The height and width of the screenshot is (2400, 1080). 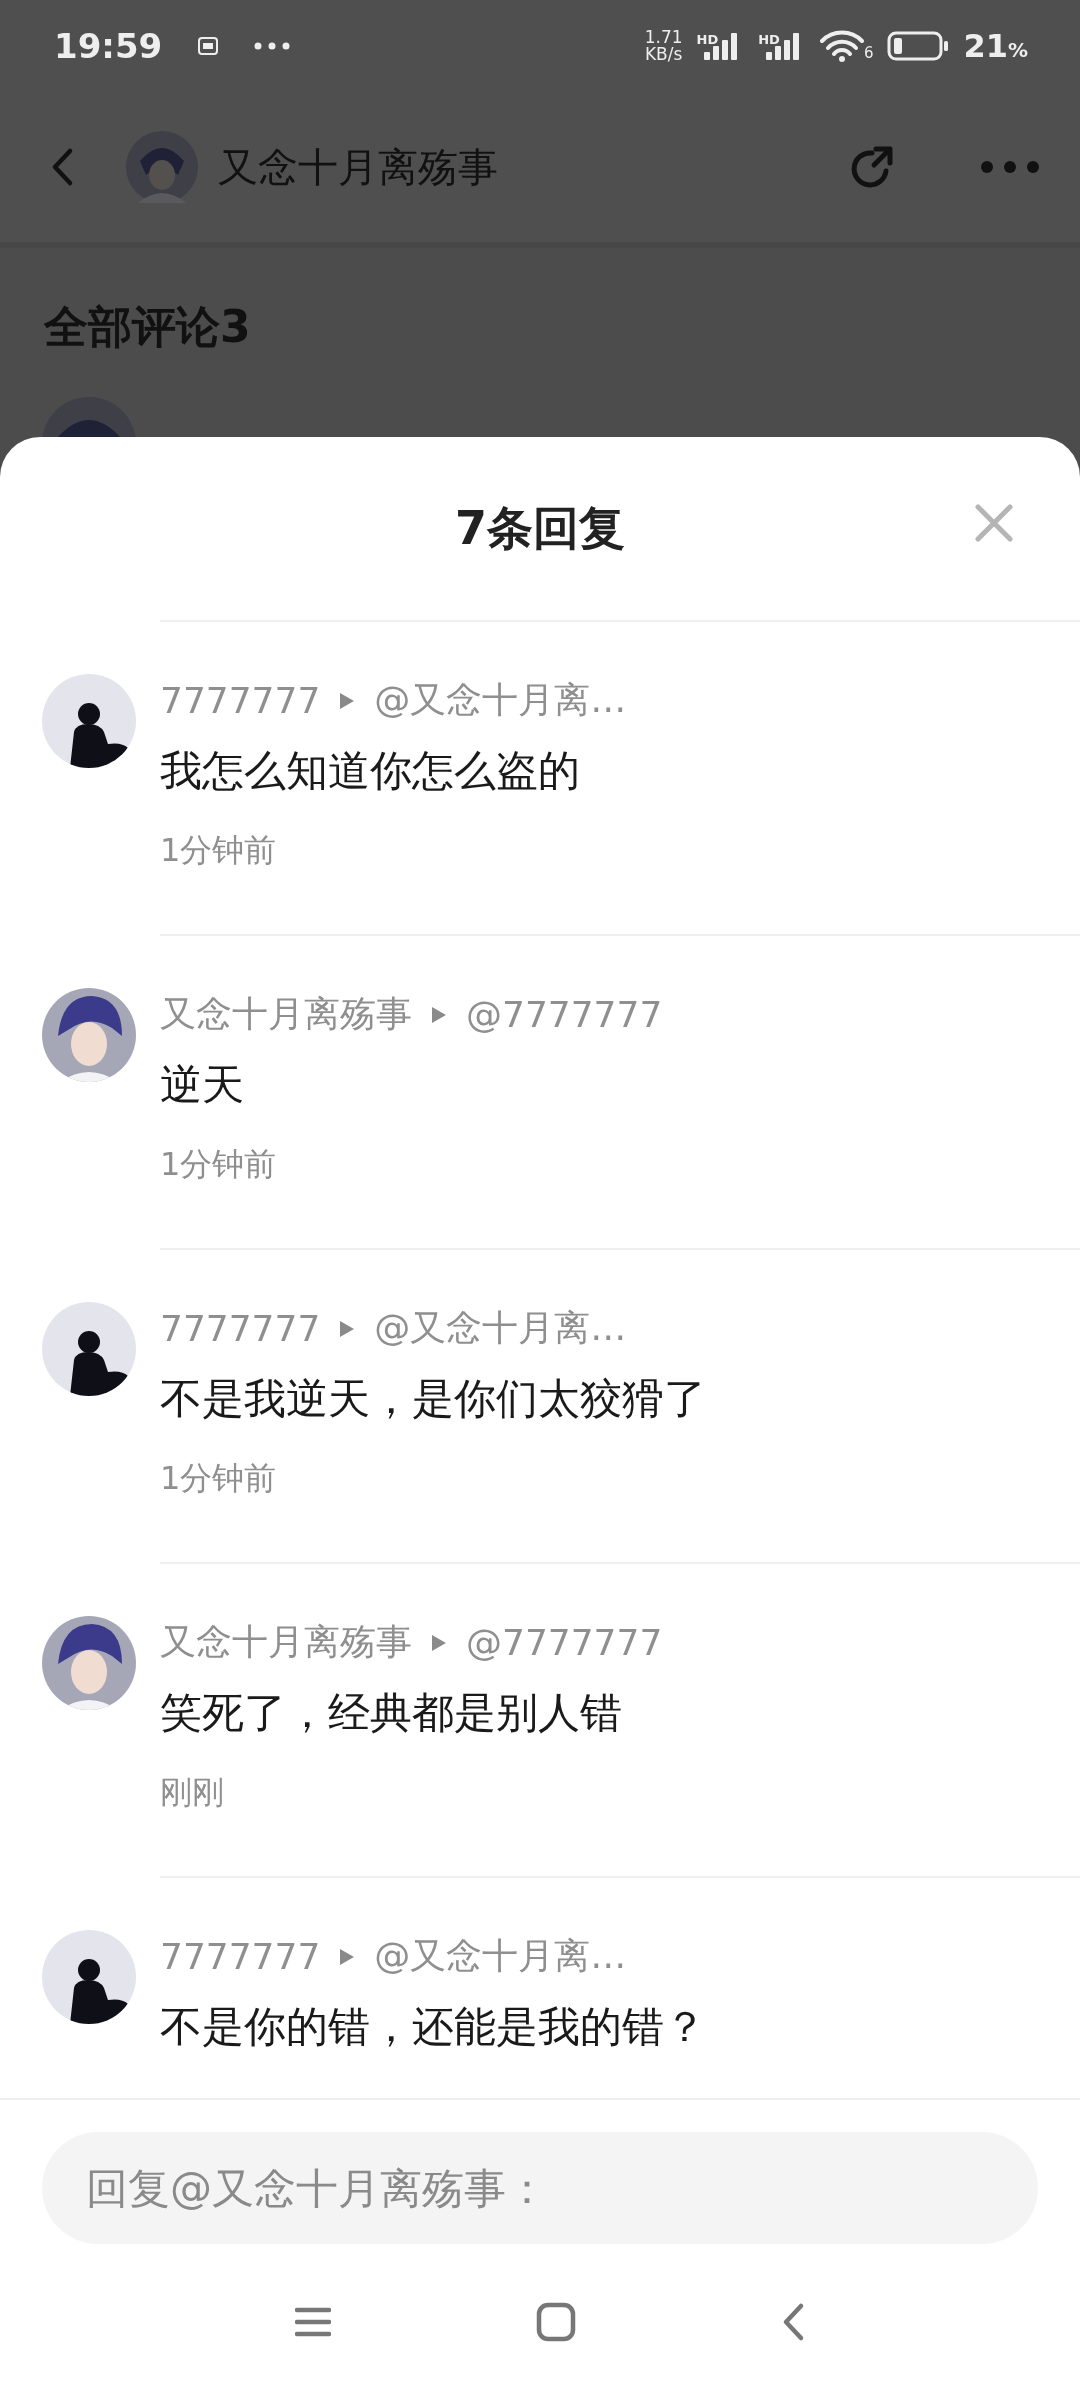 I want to click on reply-text: 笑死了，经典都是别人错, so click(x=391, y=1713).